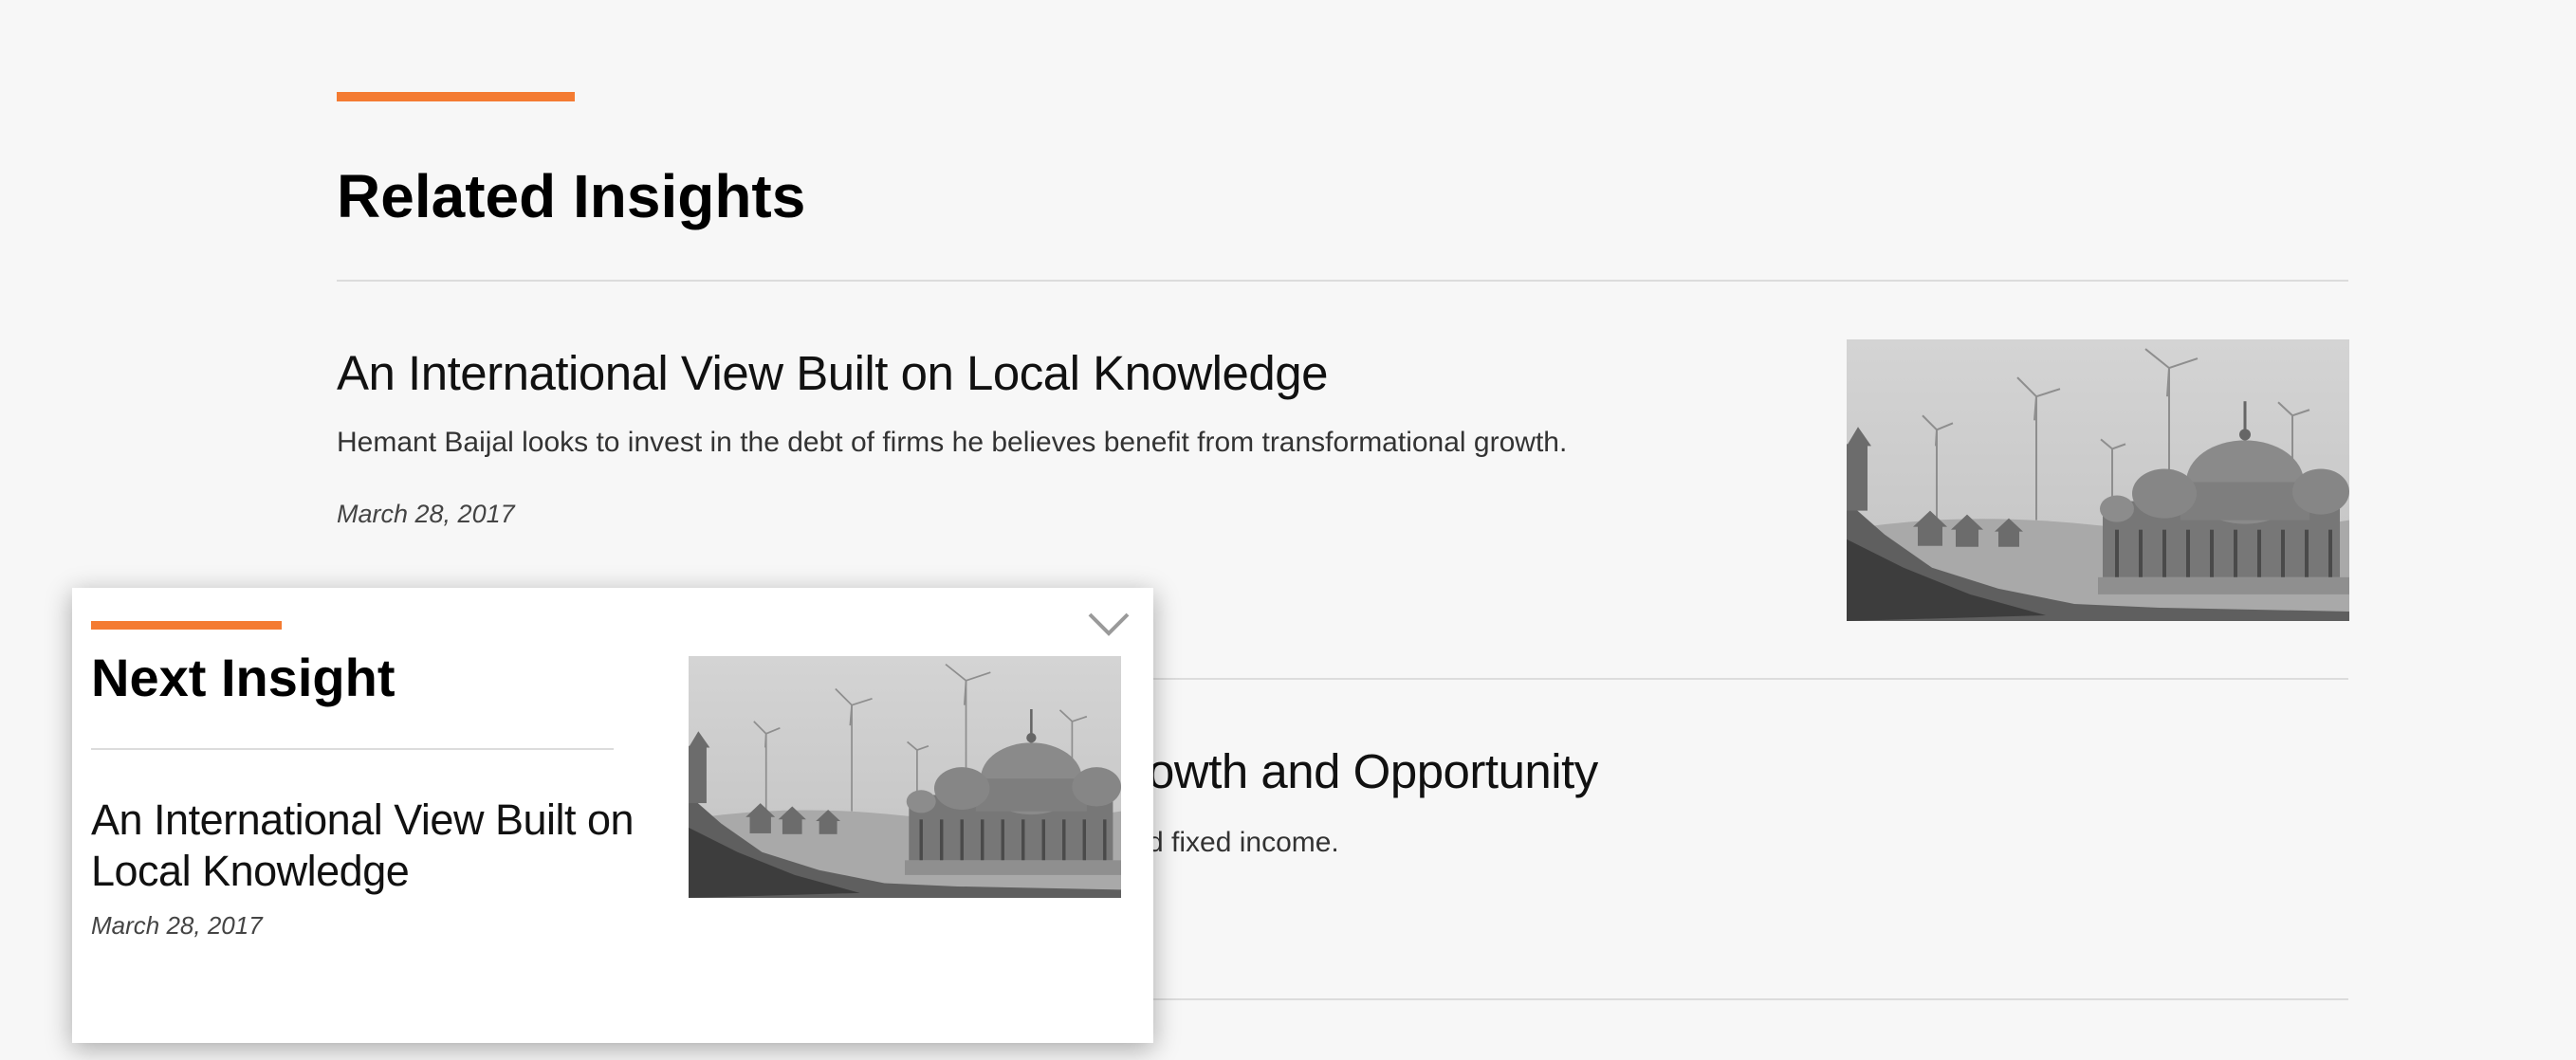  Describe the element at coordinates (243, 678) in the screenshot. I see `next-insight-heading: Next Insight` at that location.